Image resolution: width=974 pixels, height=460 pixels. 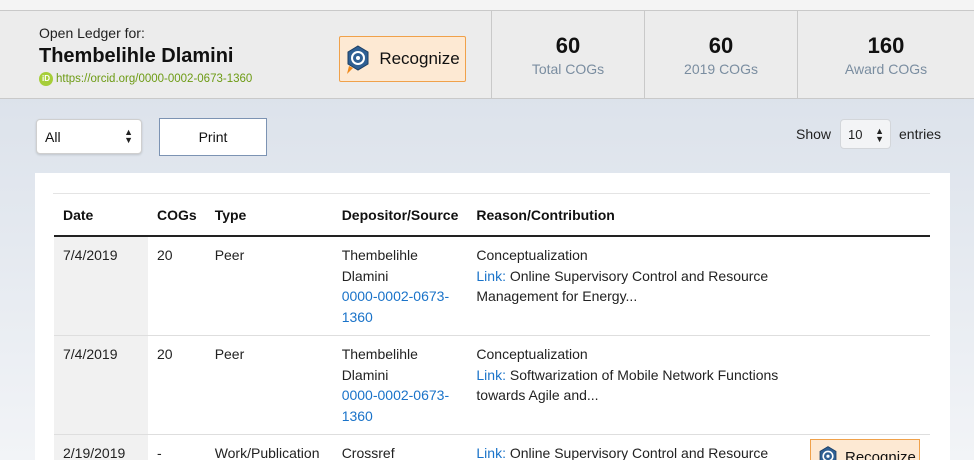 What do you see at coordinates (639, 452) in the screenshot?
I see `link-title: Online Supervisory Control and Resource` at bounding box center [639, 452].